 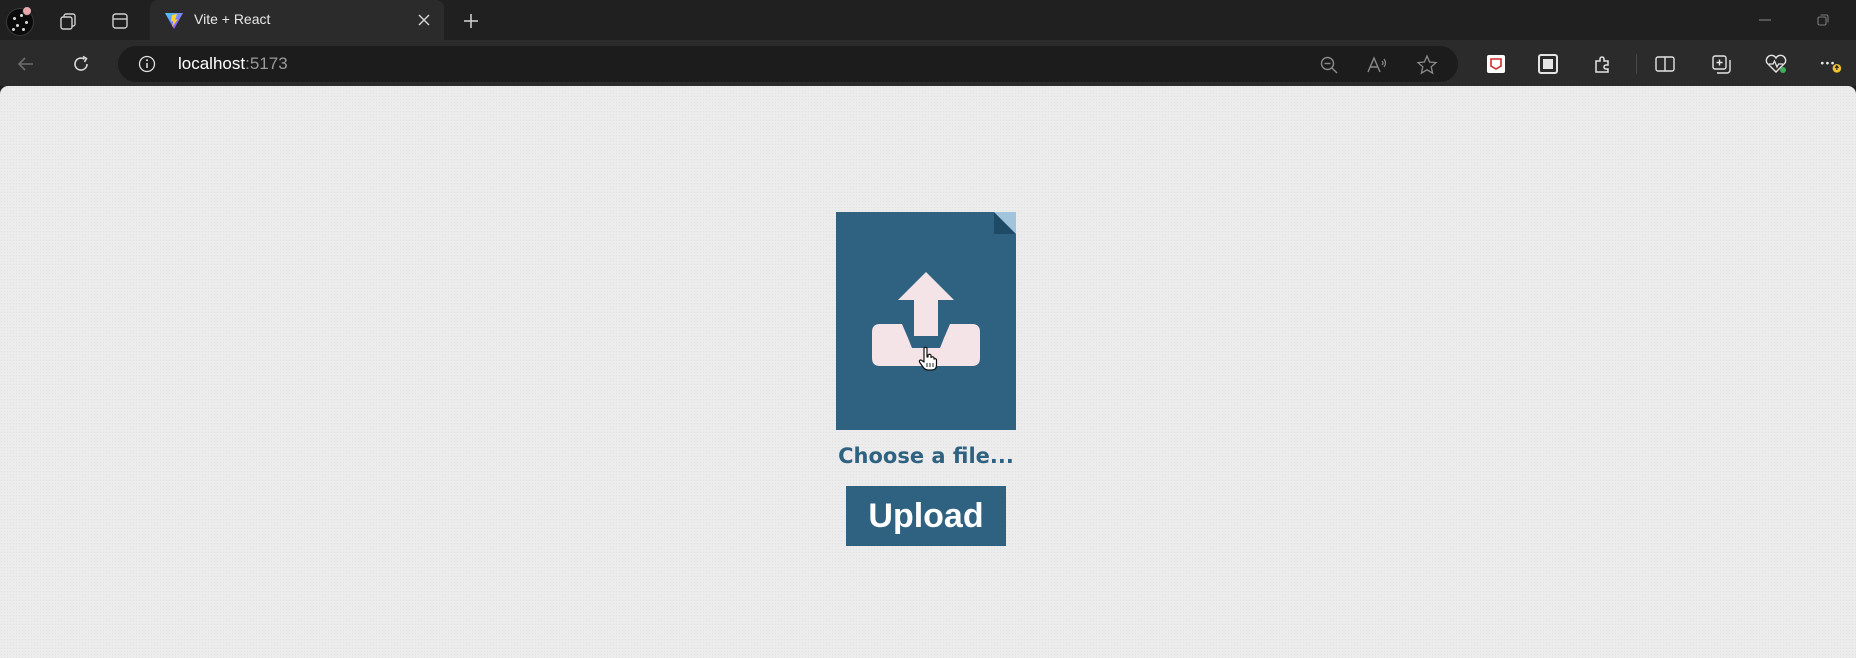 I want to click on minimize-button, so click(x=1765, y=20).